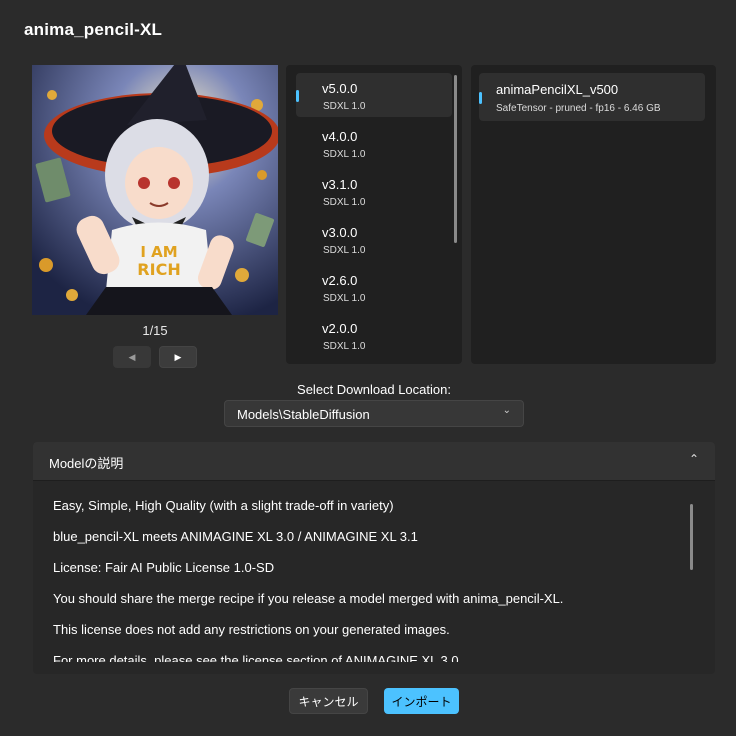 The width and height of the screenshot is (736, 736). I want to click on previous-image-button: ◀, so click(132, 357).